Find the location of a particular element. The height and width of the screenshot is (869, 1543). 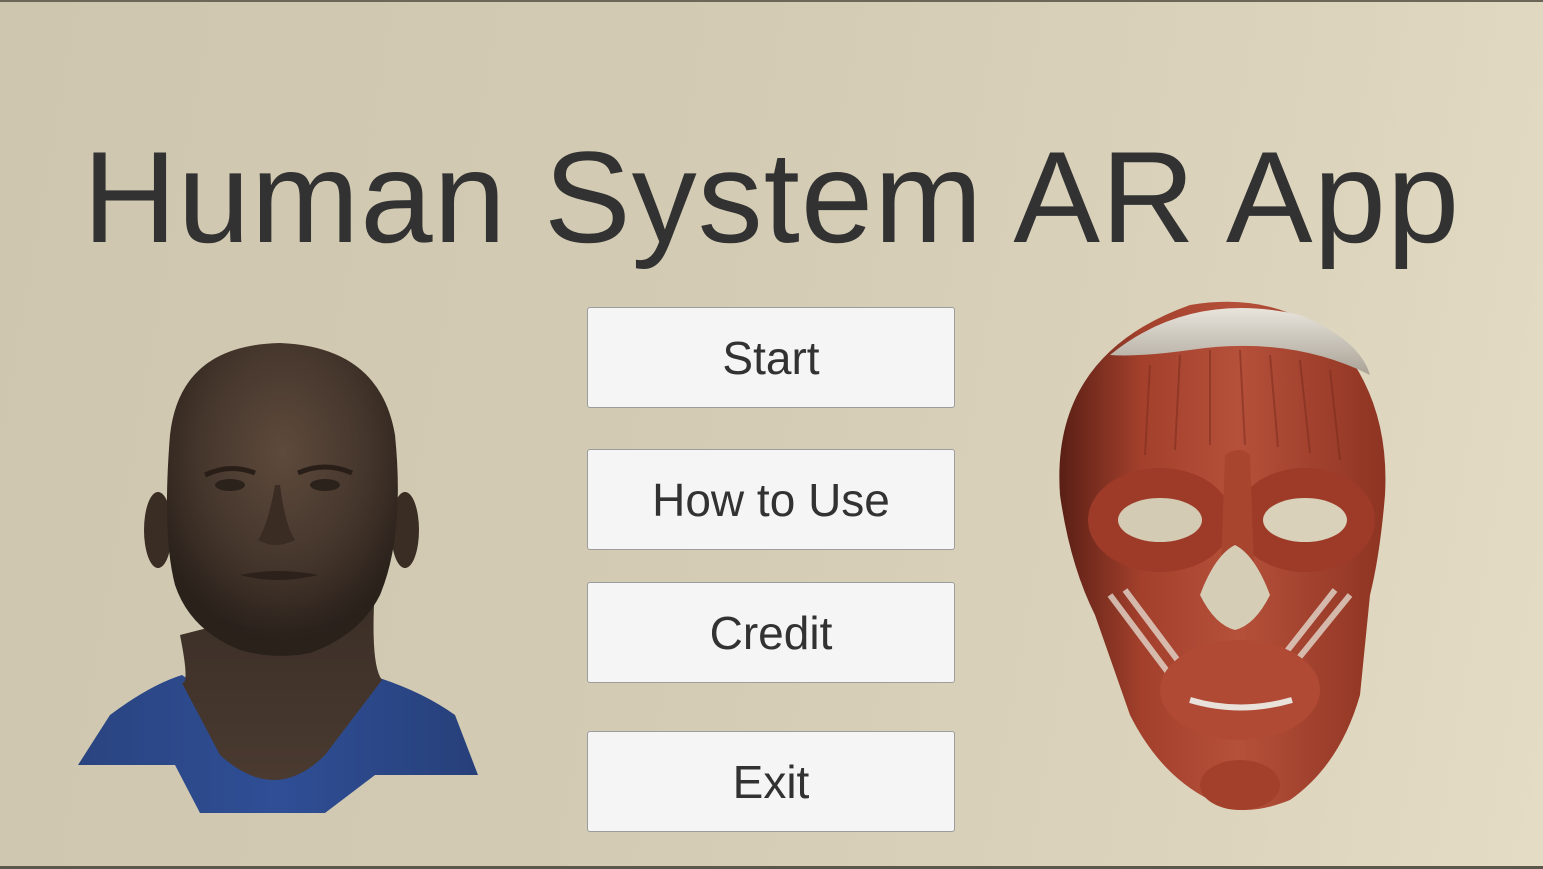

human-head-illustration is located at coordinates (278, 578).